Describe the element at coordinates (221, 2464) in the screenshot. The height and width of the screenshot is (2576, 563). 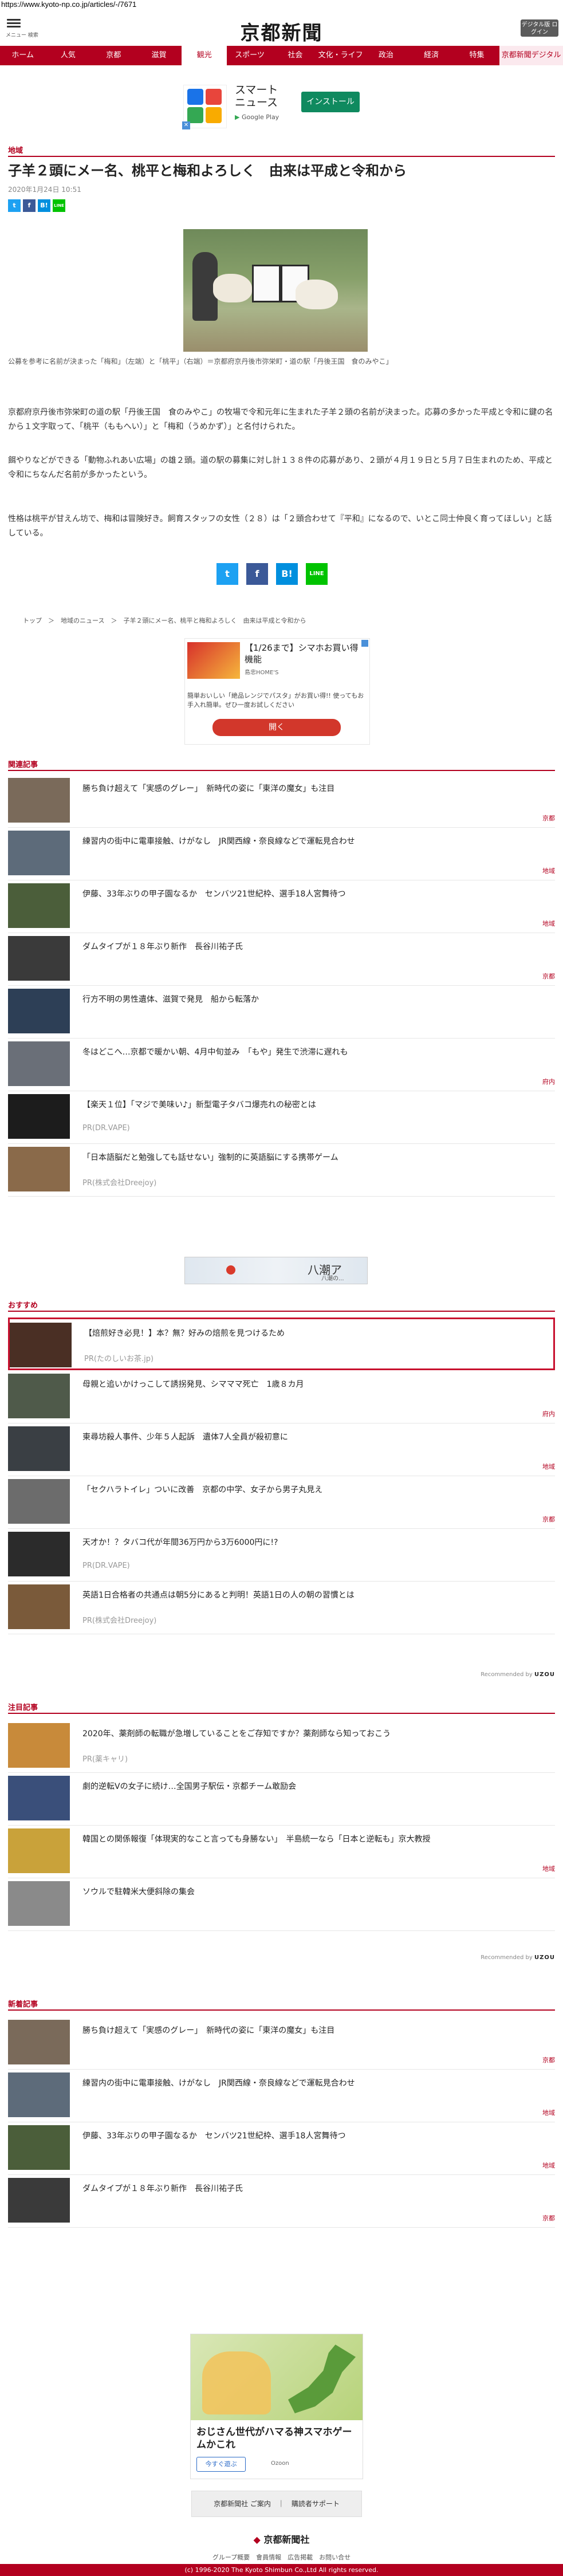
I see `game-ad-button: 今すぐ遊ぶ` at that location.